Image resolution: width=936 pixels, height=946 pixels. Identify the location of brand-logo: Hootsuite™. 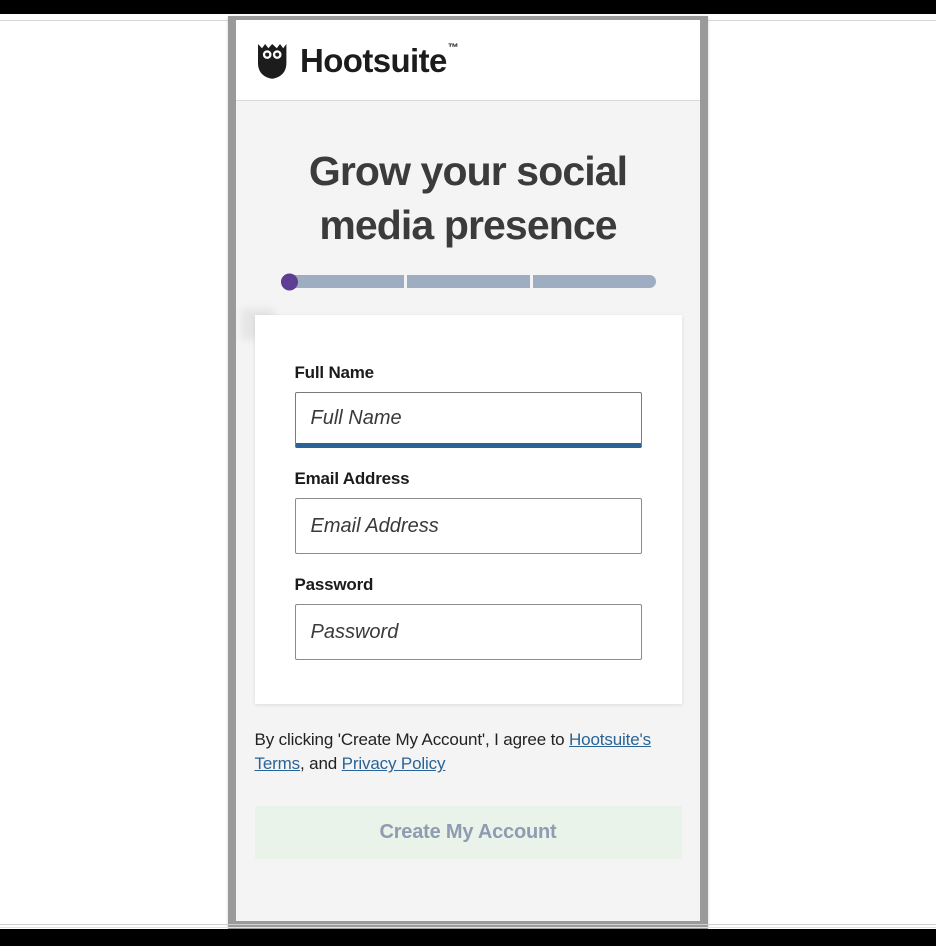
(357, 60).